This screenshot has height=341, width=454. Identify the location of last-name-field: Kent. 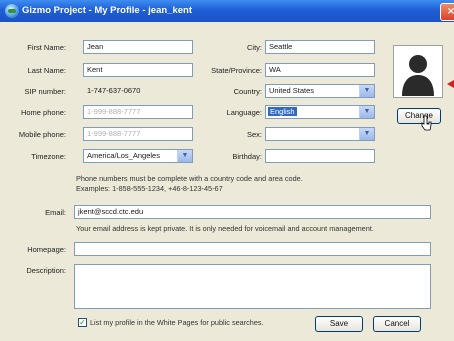
(138, 70).